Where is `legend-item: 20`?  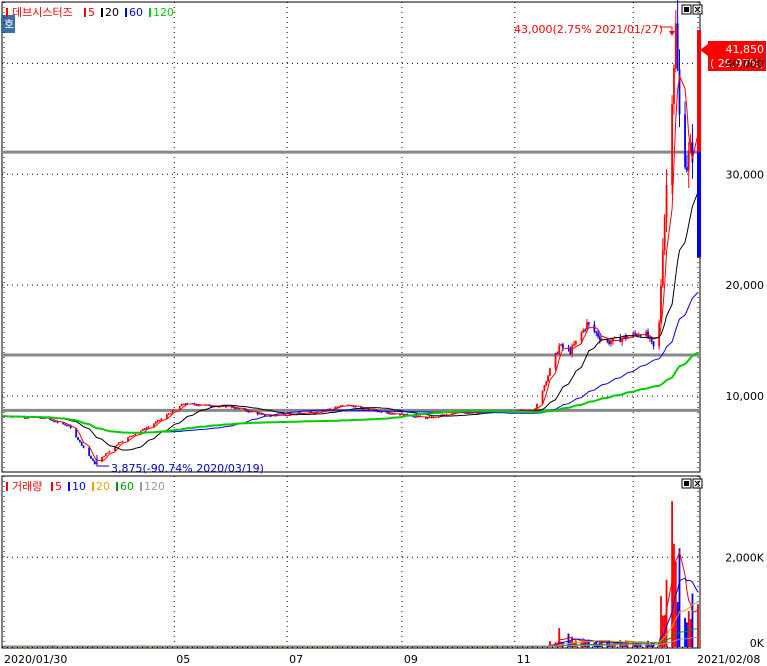 legend-item: 20 is located at coordinates (112, 12).